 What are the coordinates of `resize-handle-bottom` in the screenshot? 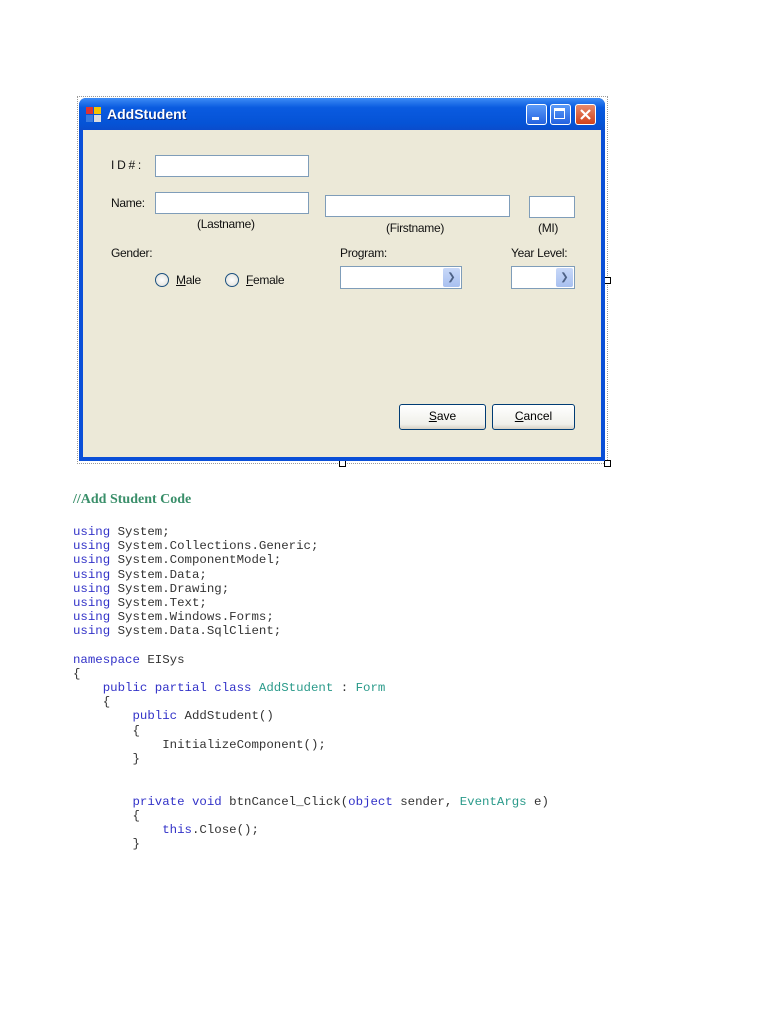 It's located at (342, 463).